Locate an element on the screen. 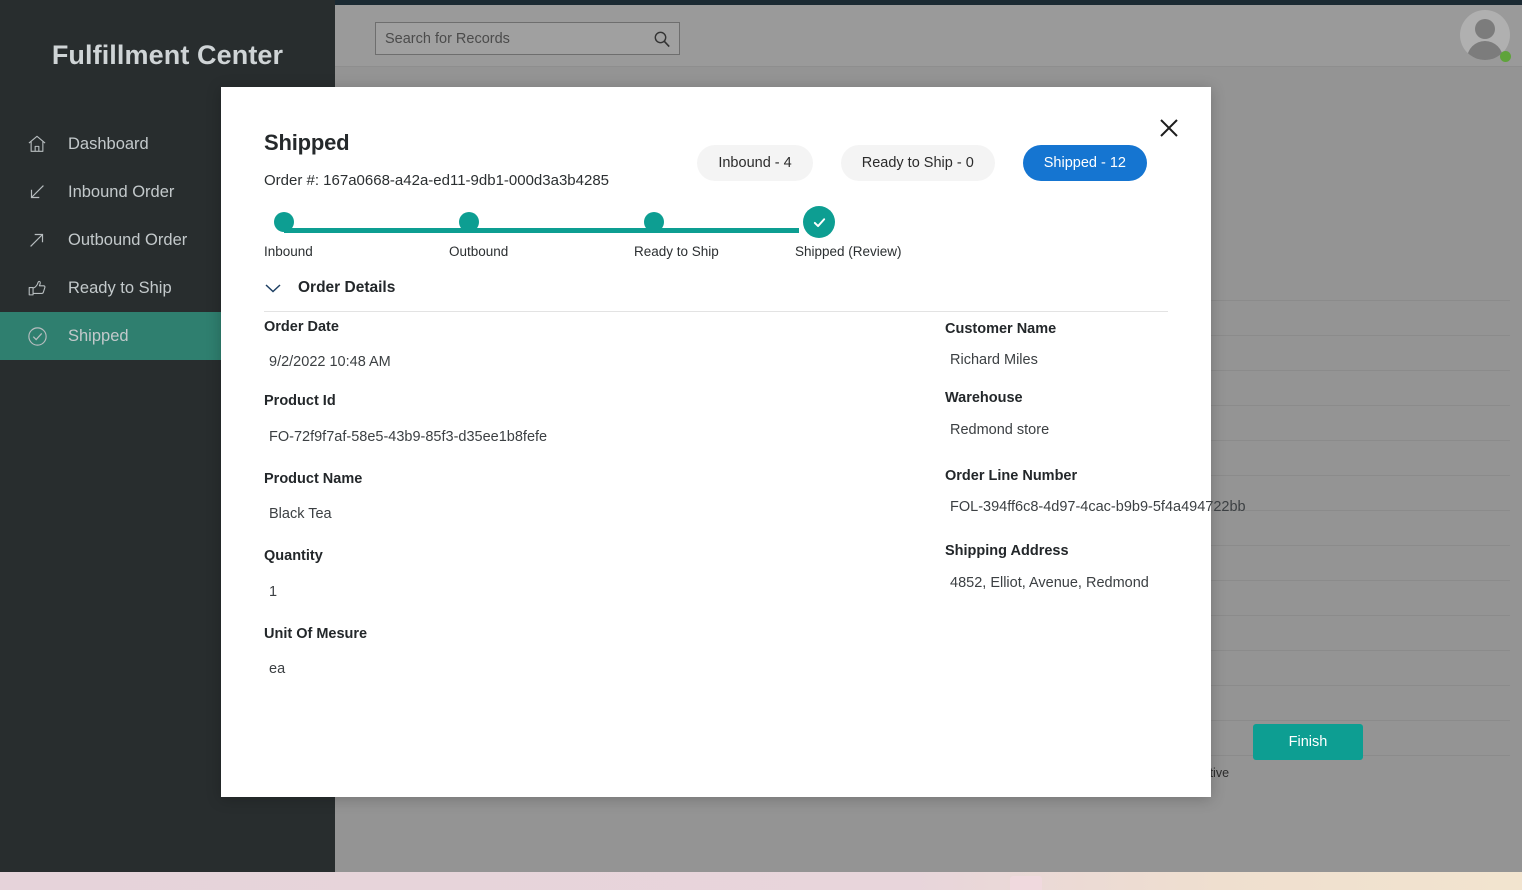 The image size is (1522, 890). detail-field-value: FOL-394ff6c8-4d97-4cac-b9b9-5f4a494722bb is located at coordinates (1098, 507).